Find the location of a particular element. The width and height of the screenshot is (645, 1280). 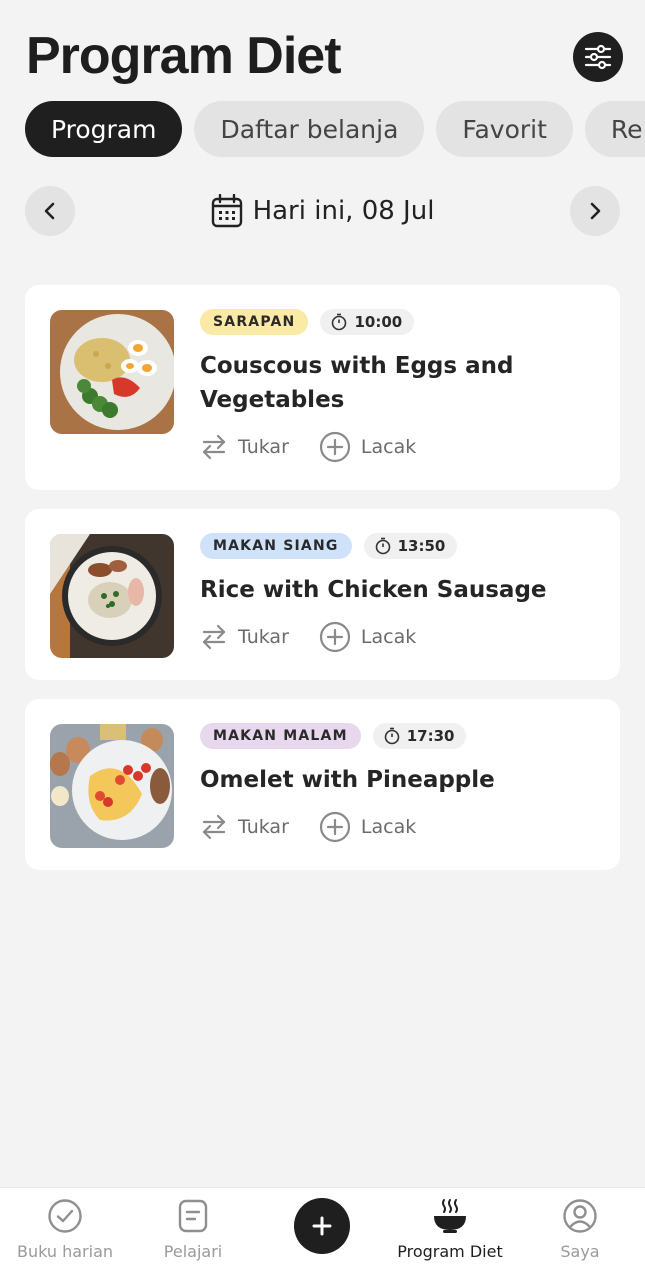

date-label: Hari ini, 08 Jul is located at coordinates (343, 211).